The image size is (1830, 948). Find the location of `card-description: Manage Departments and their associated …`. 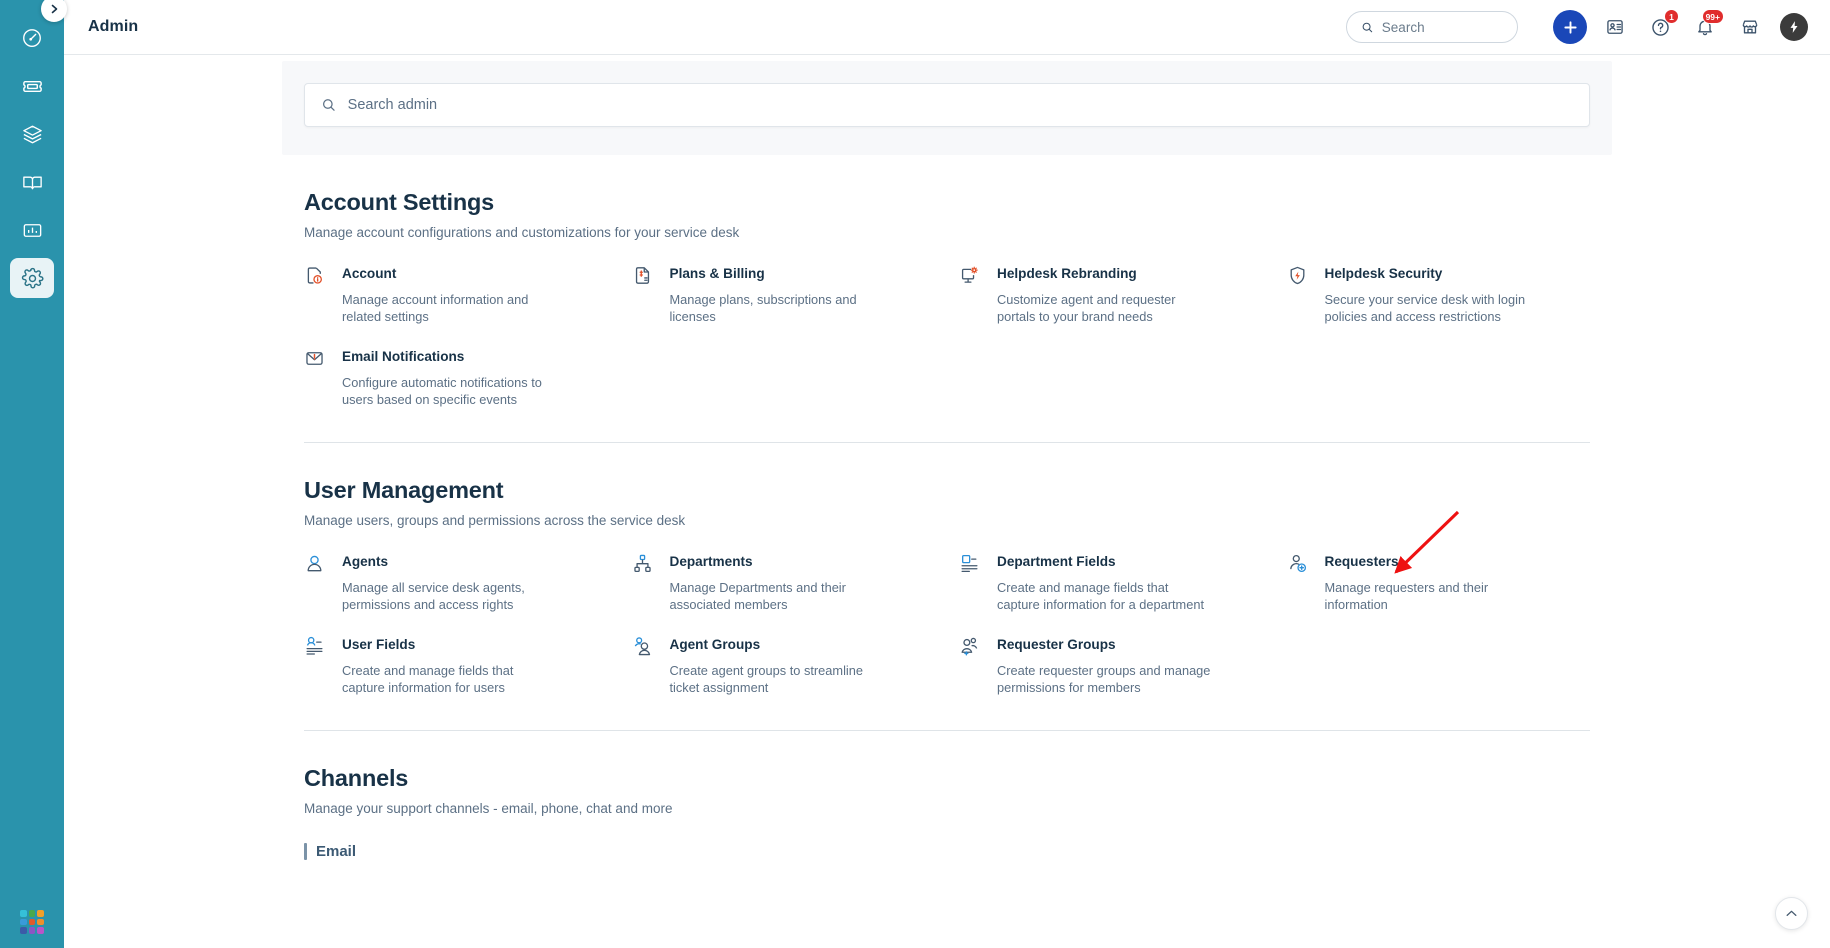

card-description: Manage Departments and their associated … is located at coordinates (757, 596).